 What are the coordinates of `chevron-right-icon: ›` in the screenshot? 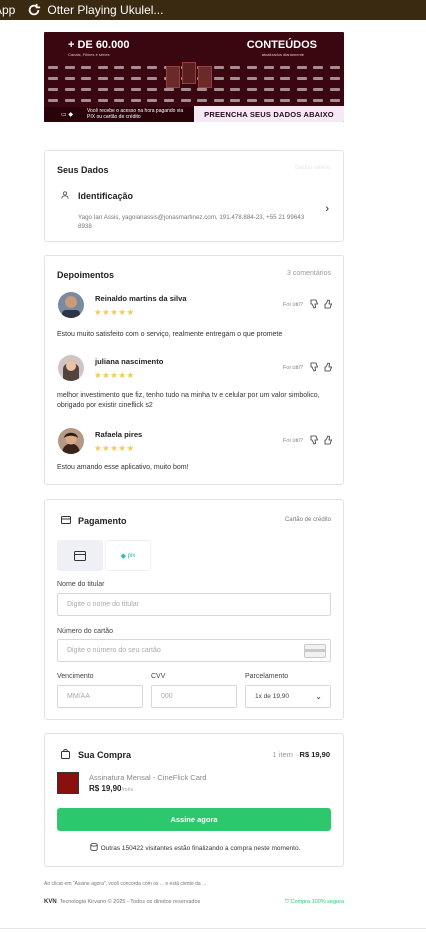 It's located at (327, 209).